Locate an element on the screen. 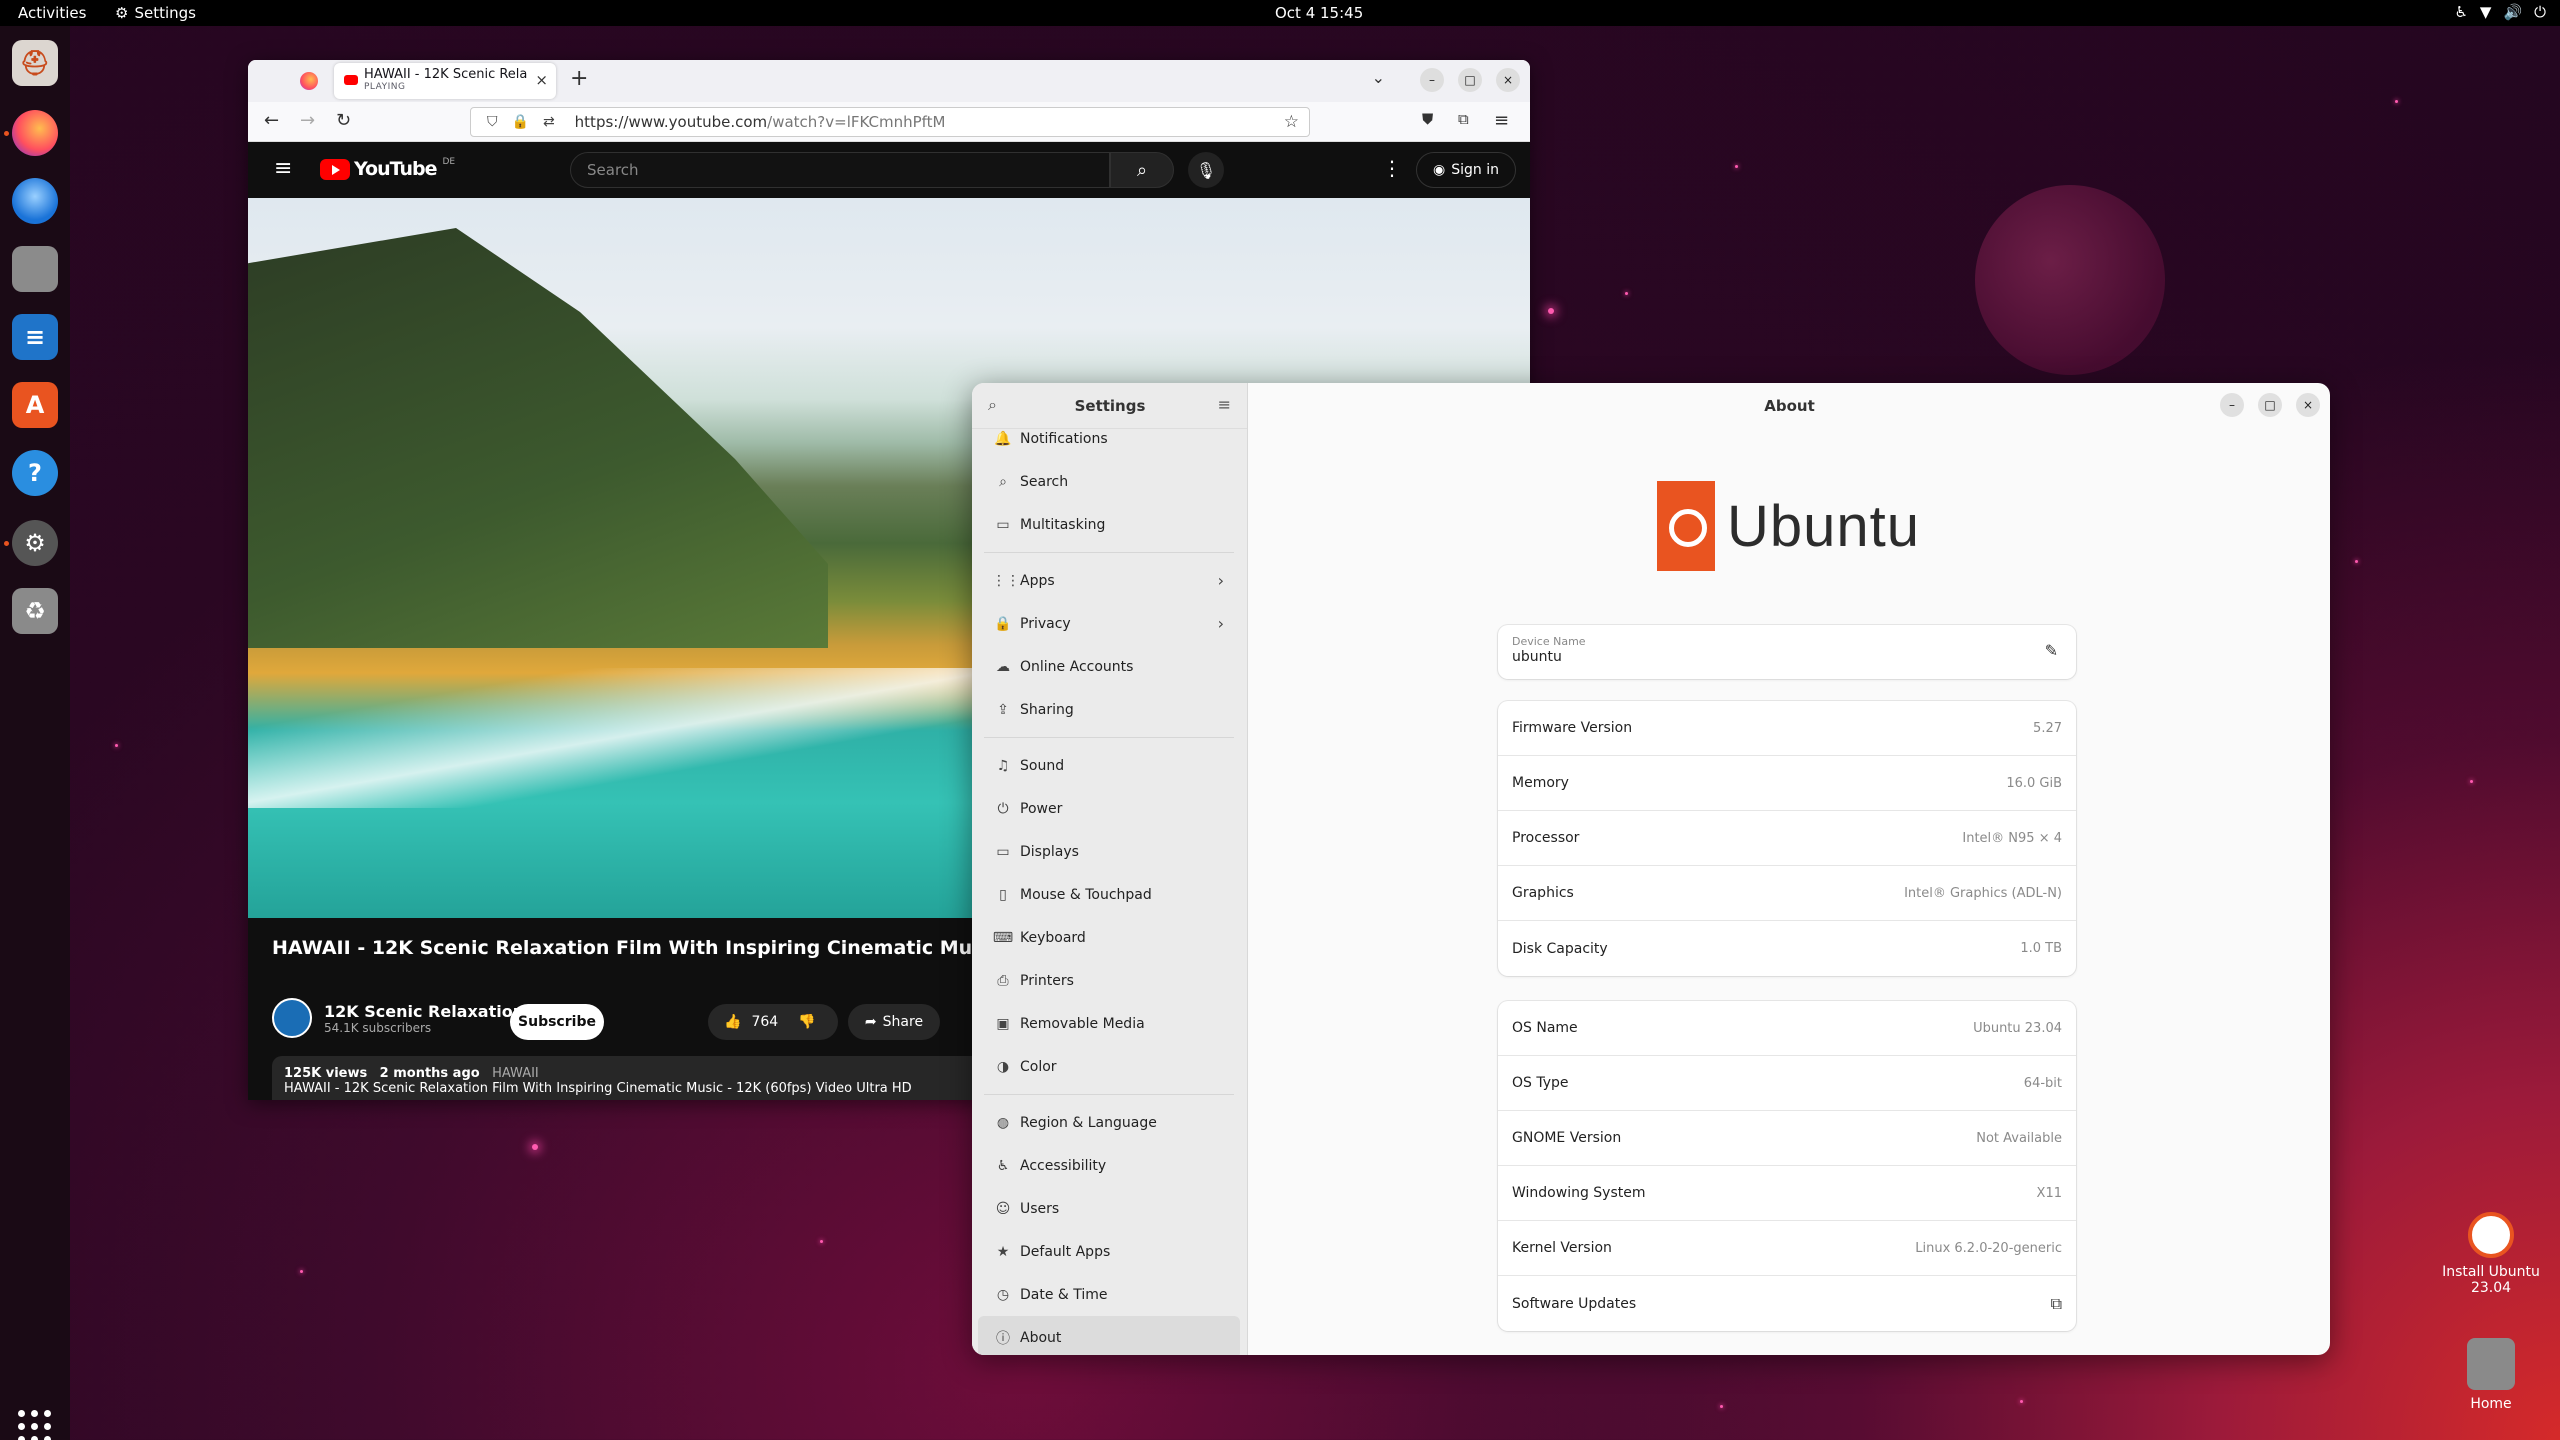 Image resolution: width=2560 pixels, height=1440 pixels. external-link-icon: ⧉ is located at coordinates (2056, 1304).